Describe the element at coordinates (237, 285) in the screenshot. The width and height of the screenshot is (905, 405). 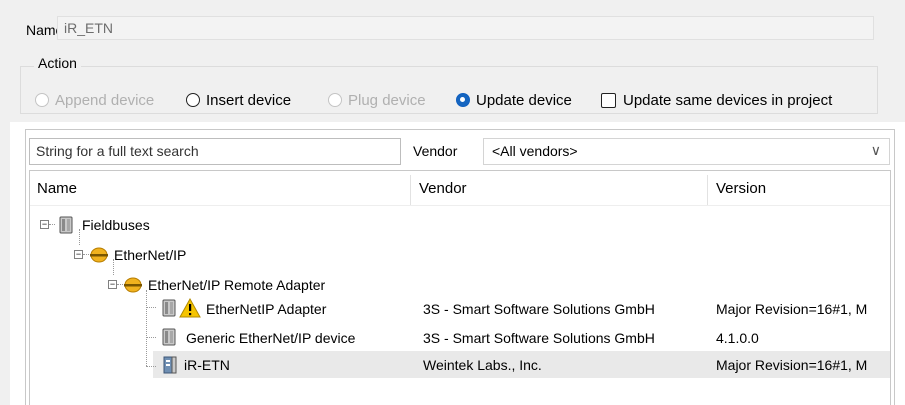
I see `tree-label: EtherNet/IP Remote Adapter` at that location.